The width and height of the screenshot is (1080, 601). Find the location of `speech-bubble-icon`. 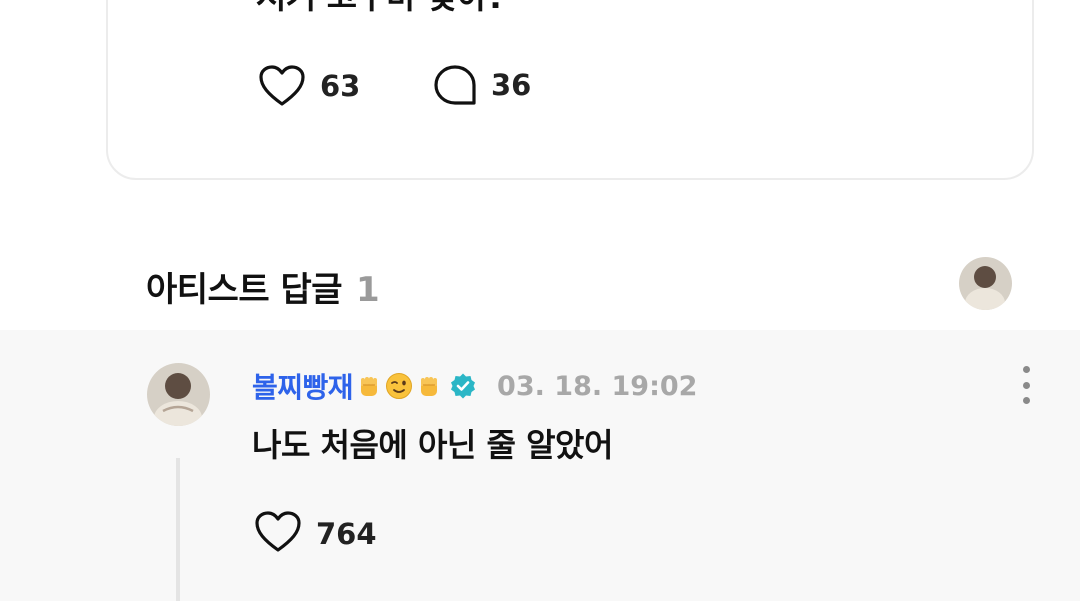

speech-bubble-icon is located at coordinates (455, 85).